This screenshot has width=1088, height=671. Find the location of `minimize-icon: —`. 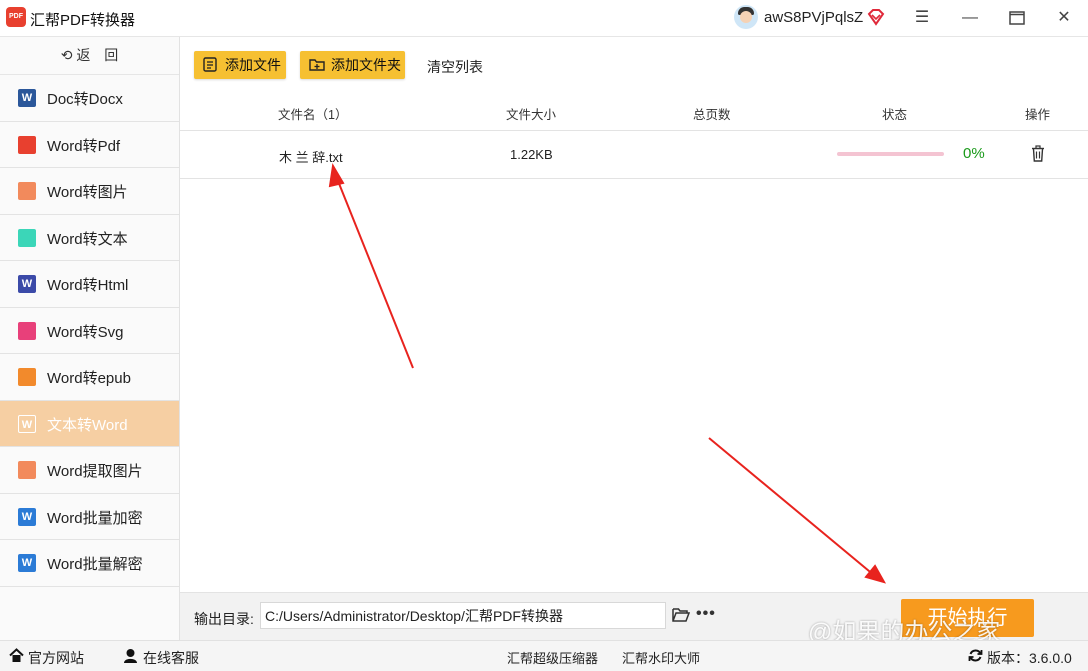

minimize-icon: — is located at coordinates (970, 18).